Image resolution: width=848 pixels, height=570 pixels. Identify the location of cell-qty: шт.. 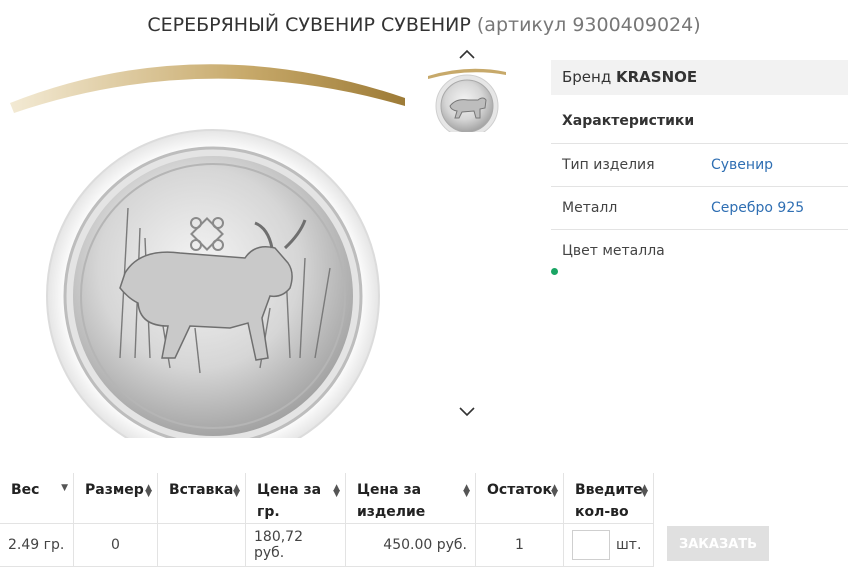
(608, 545).